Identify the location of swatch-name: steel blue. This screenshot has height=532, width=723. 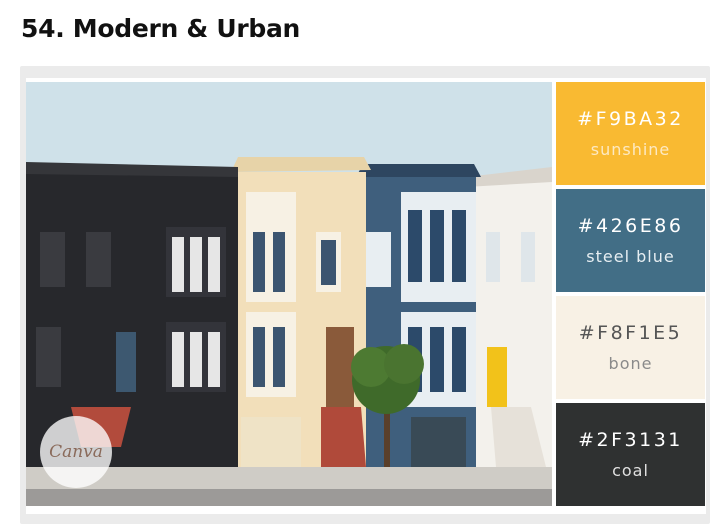
(630, 256).